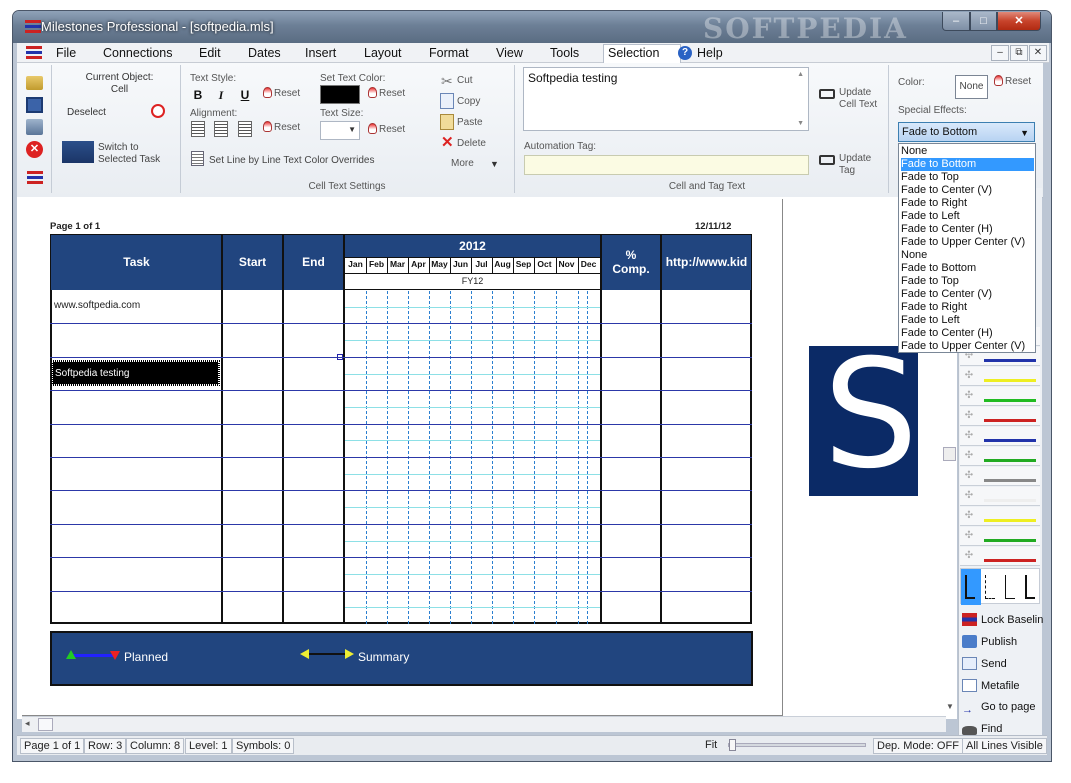 The width and height of the screenshot is (1071, 783). Describe the element at coordinates (135, 372) in the screenshot. I see `selected-task-cell: Softpedia testing` at that location.